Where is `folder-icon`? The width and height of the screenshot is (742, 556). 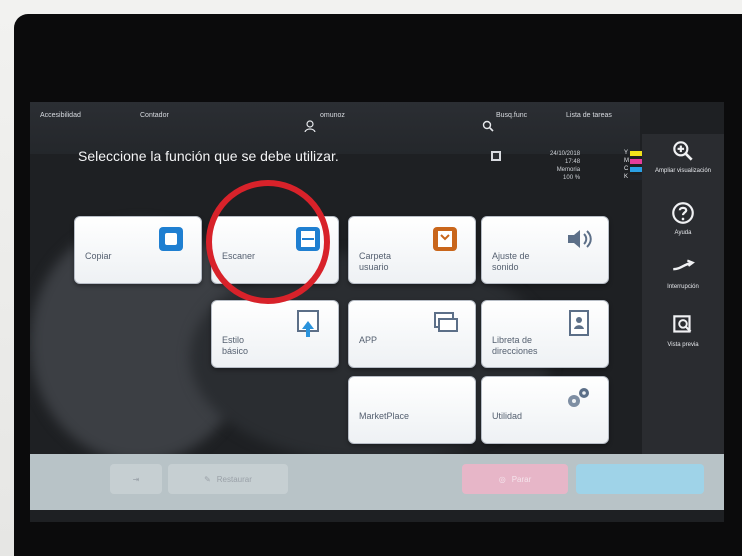
folder-icon is located at coordinates (445, 239).